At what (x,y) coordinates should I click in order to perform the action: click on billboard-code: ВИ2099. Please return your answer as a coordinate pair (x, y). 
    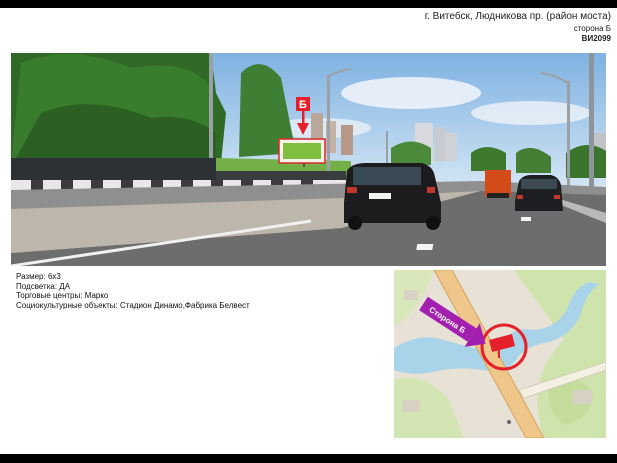
    Looking at the image, I should click on (596, 38).